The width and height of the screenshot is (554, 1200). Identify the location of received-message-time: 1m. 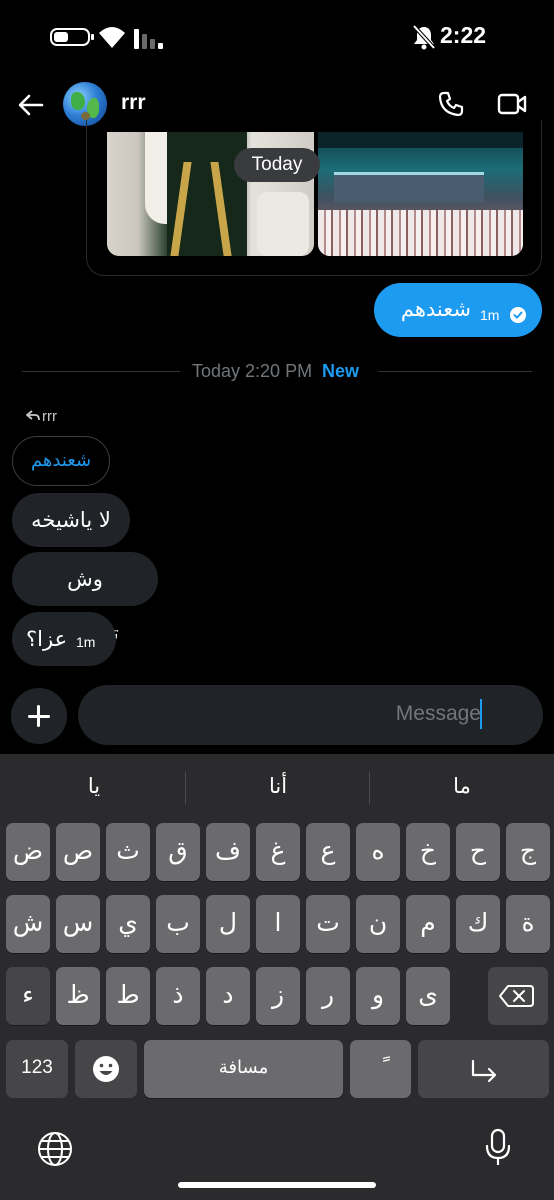
(86, 642).